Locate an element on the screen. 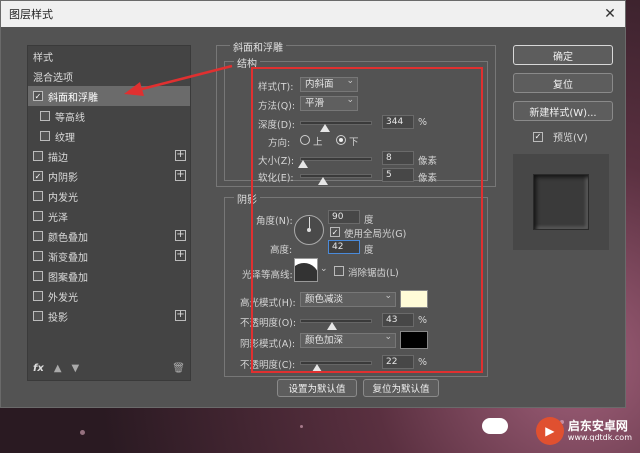 Image resolution: width=640 pixels, height=453 pixels. watermark-url: www.qdtdk.com is located at coordinates (599, 438).